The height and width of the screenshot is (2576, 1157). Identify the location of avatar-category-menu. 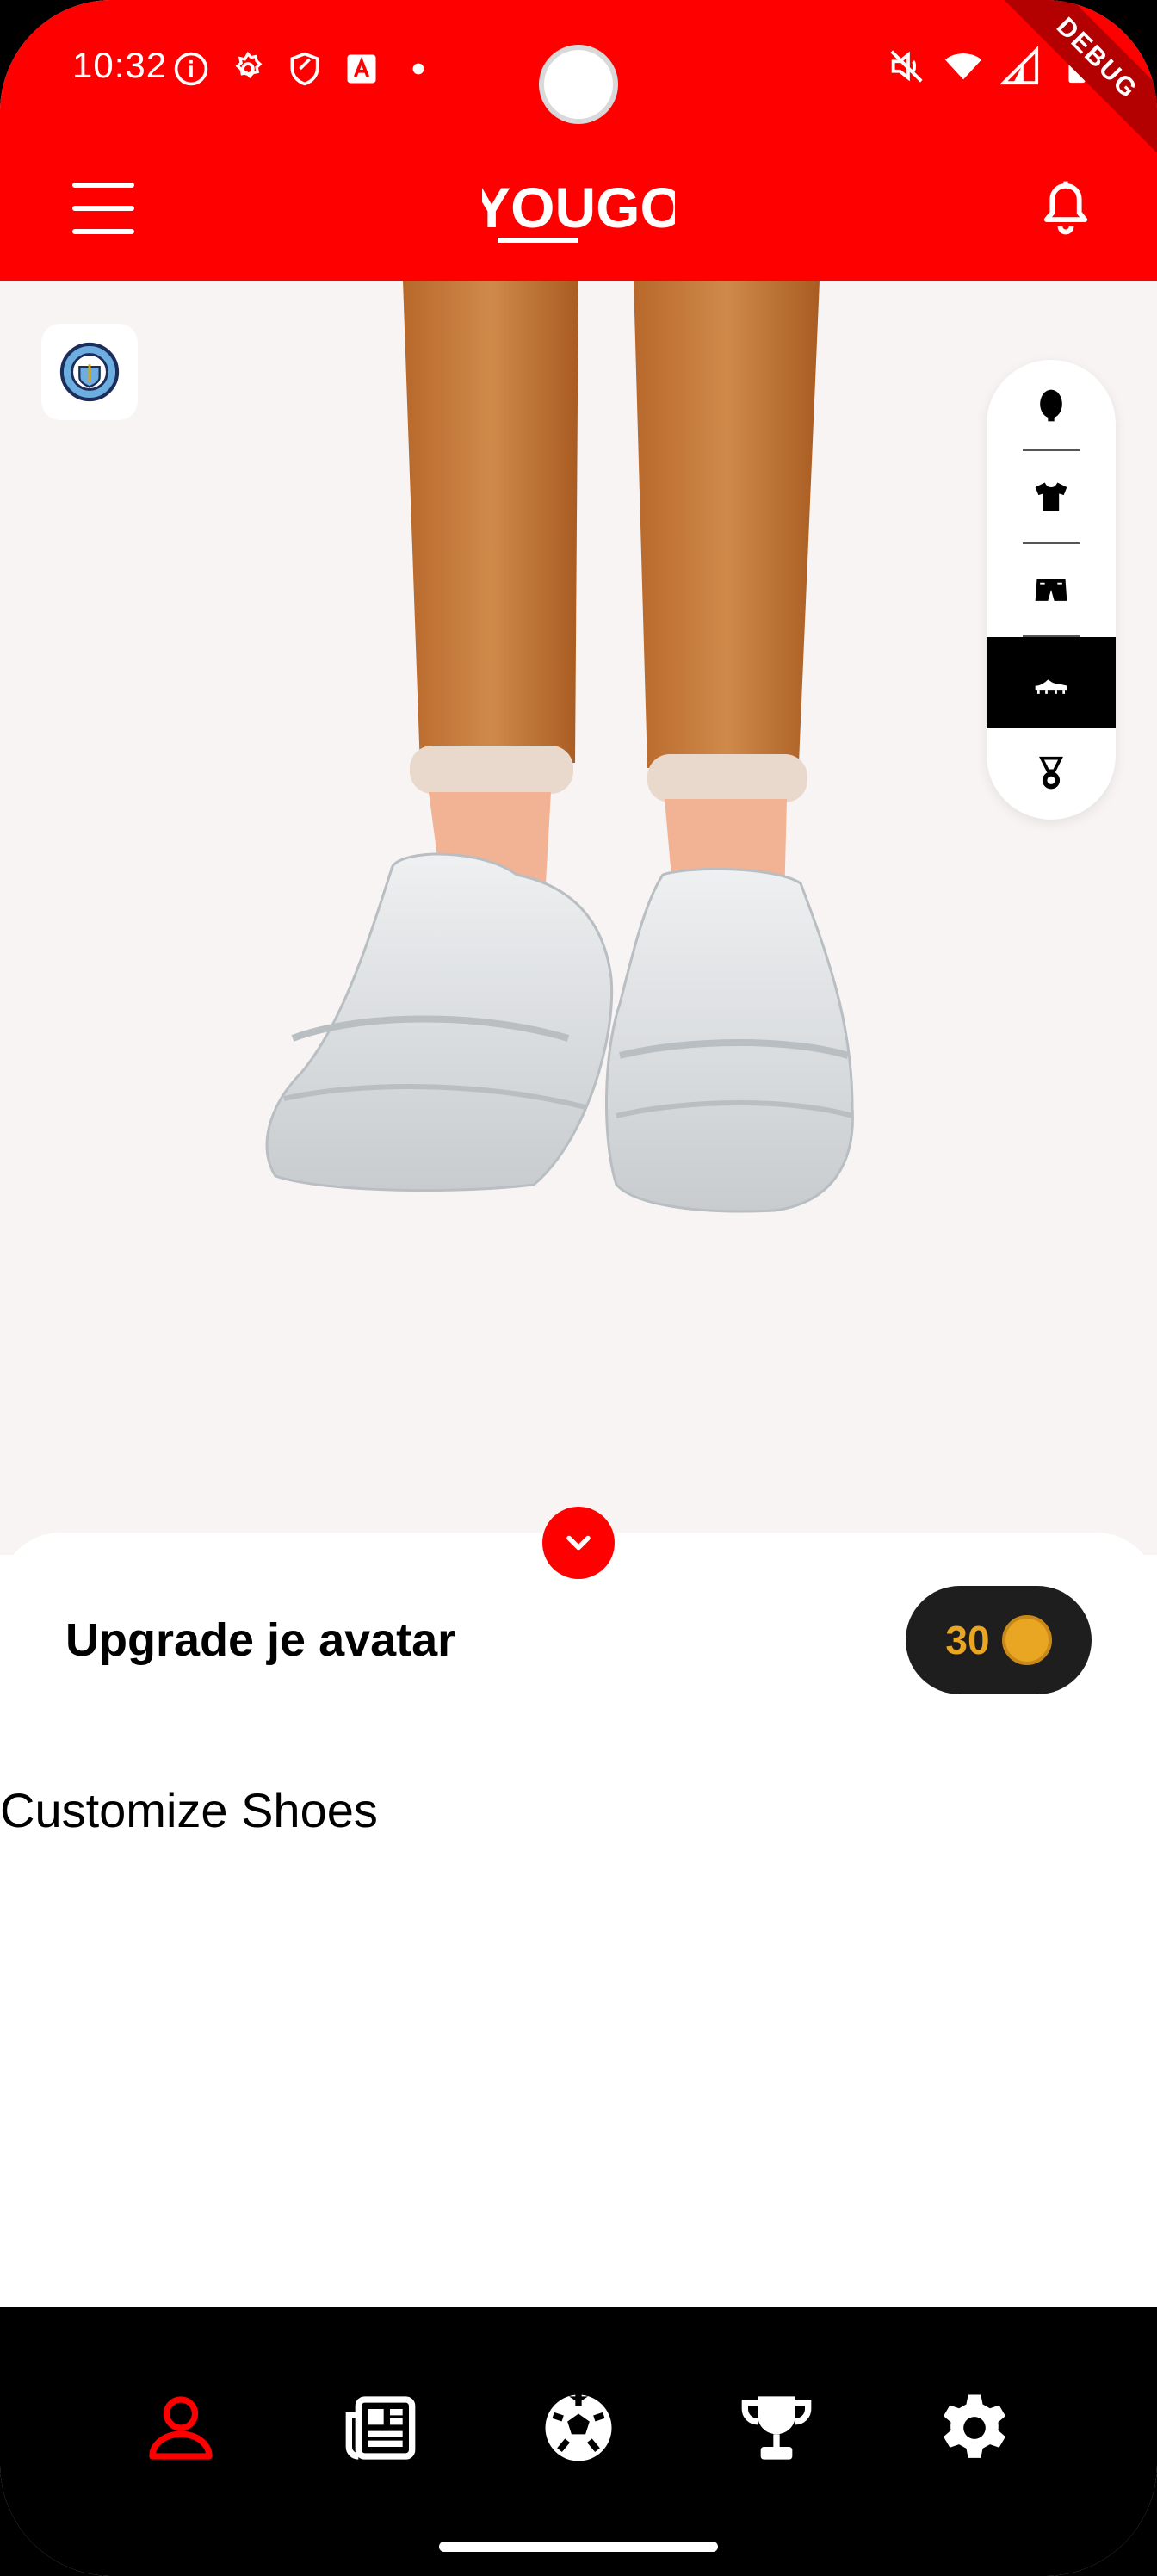
(1051, 590).